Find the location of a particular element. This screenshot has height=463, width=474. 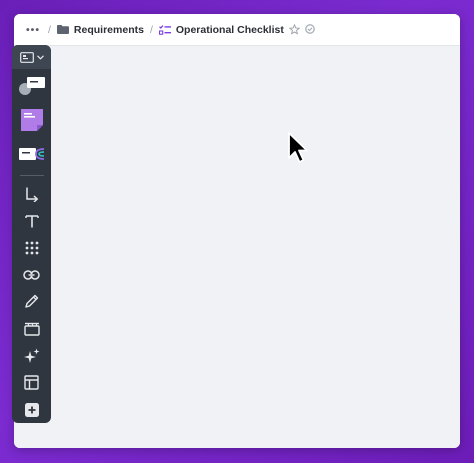

text-tool is located at coordinates (31, 220).